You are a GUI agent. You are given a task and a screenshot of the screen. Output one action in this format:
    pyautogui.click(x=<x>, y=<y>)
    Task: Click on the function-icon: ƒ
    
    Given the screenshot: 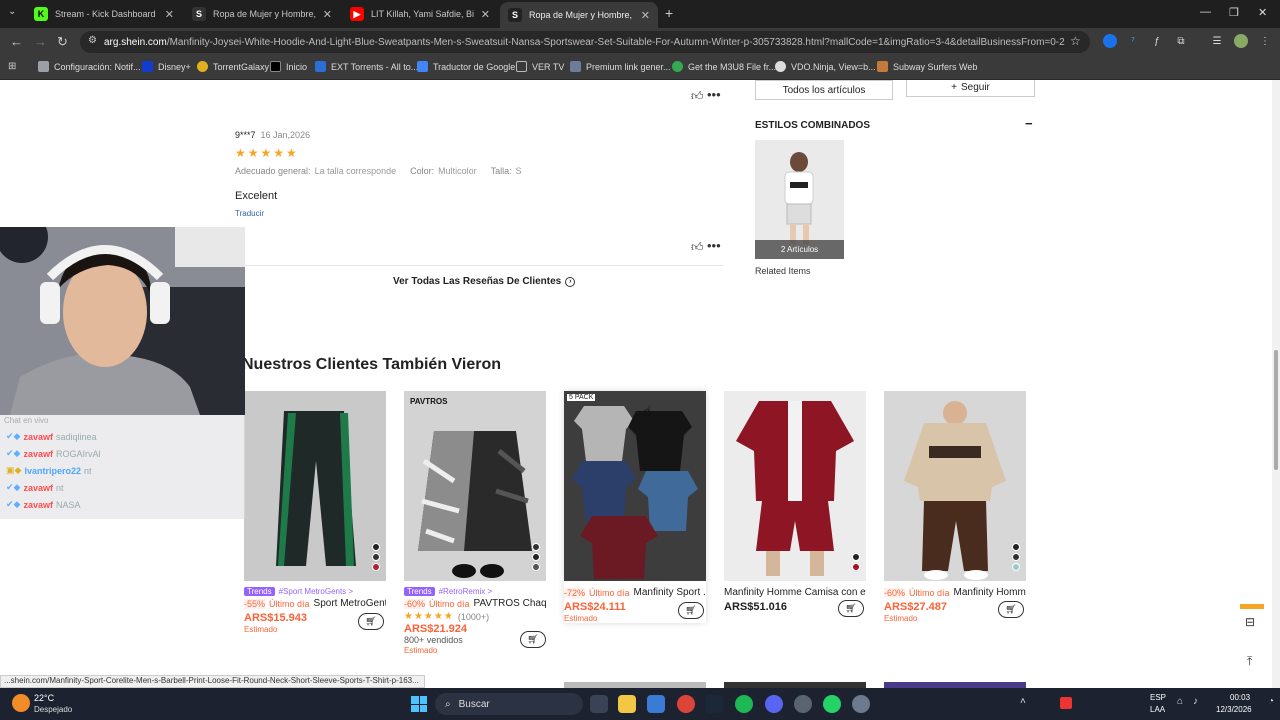 What is the action you would take?
    pyautogui.click(x=1157, y=41)
    